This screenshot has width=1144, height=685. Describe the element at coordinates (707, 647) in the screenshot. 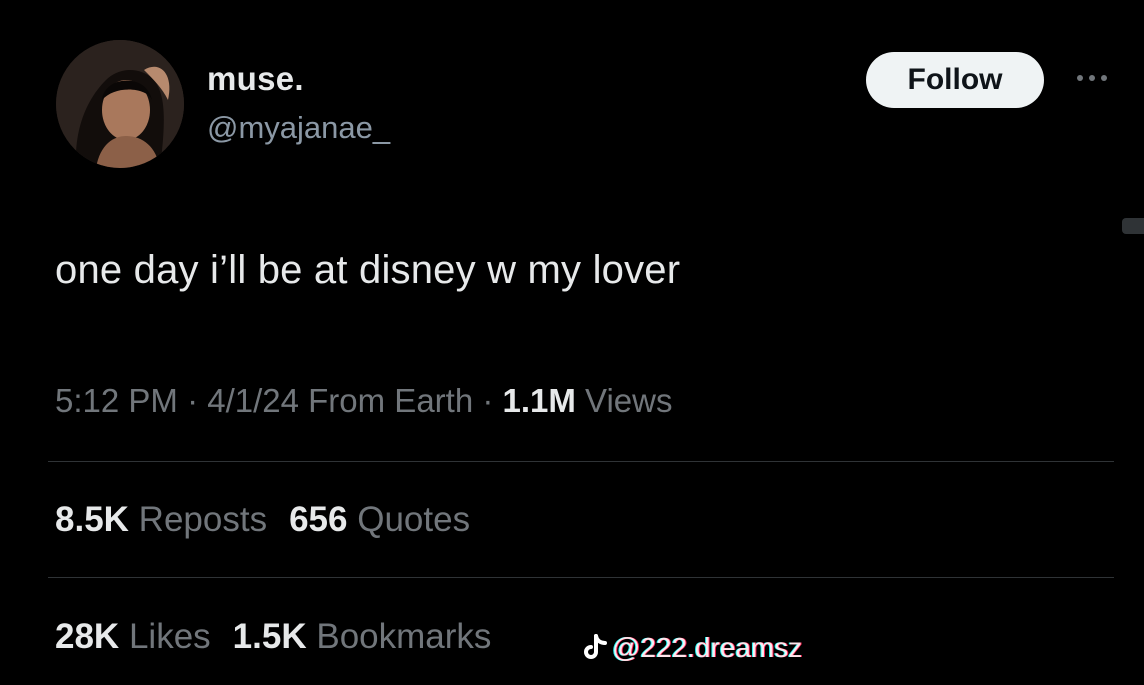

I see `watermark-text: @222.dreamsz` at that location.